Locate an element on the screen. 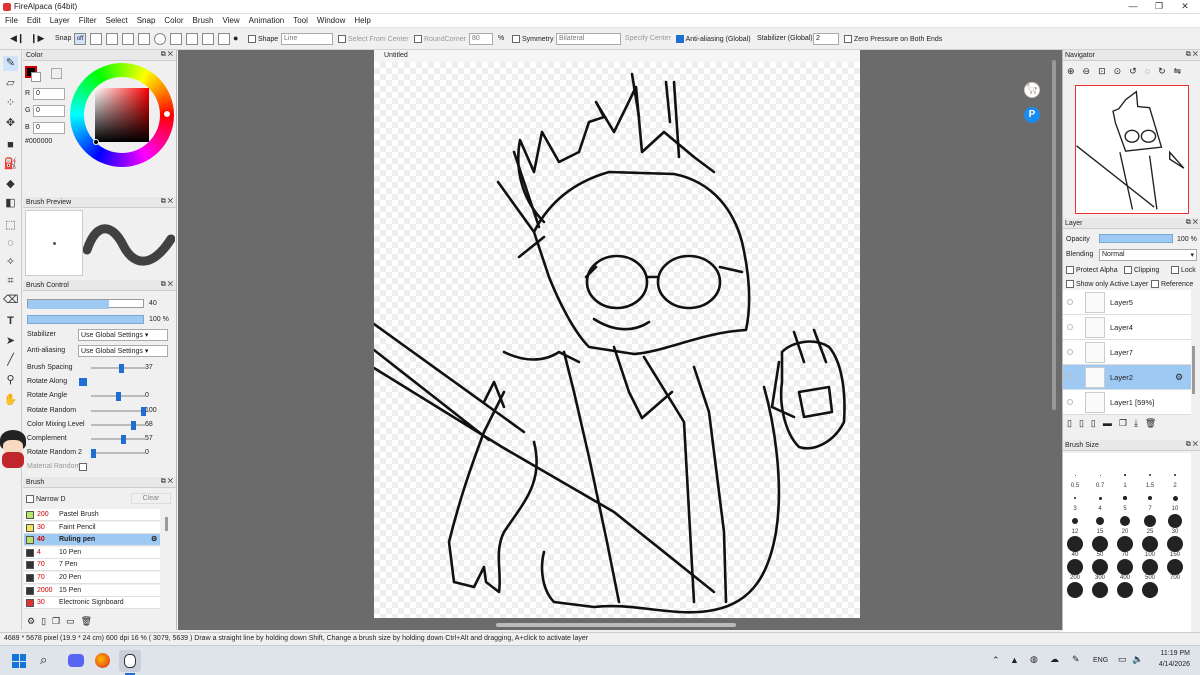 Image resolution: width=1200 pixels, height=675 pixels. flip-icon: ⇋ is located at coordinates (1182, 71).